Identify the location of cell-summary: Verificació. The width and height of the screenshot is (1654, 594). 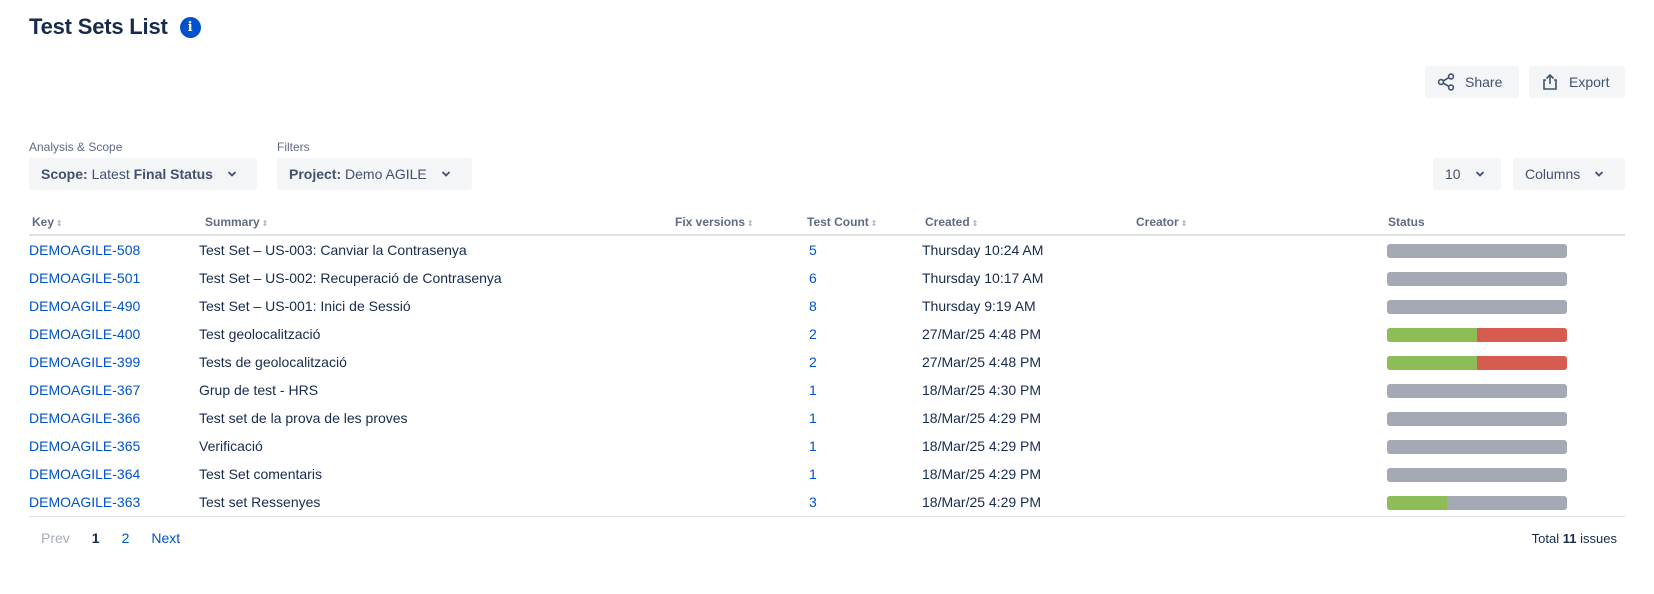
(231, 446).